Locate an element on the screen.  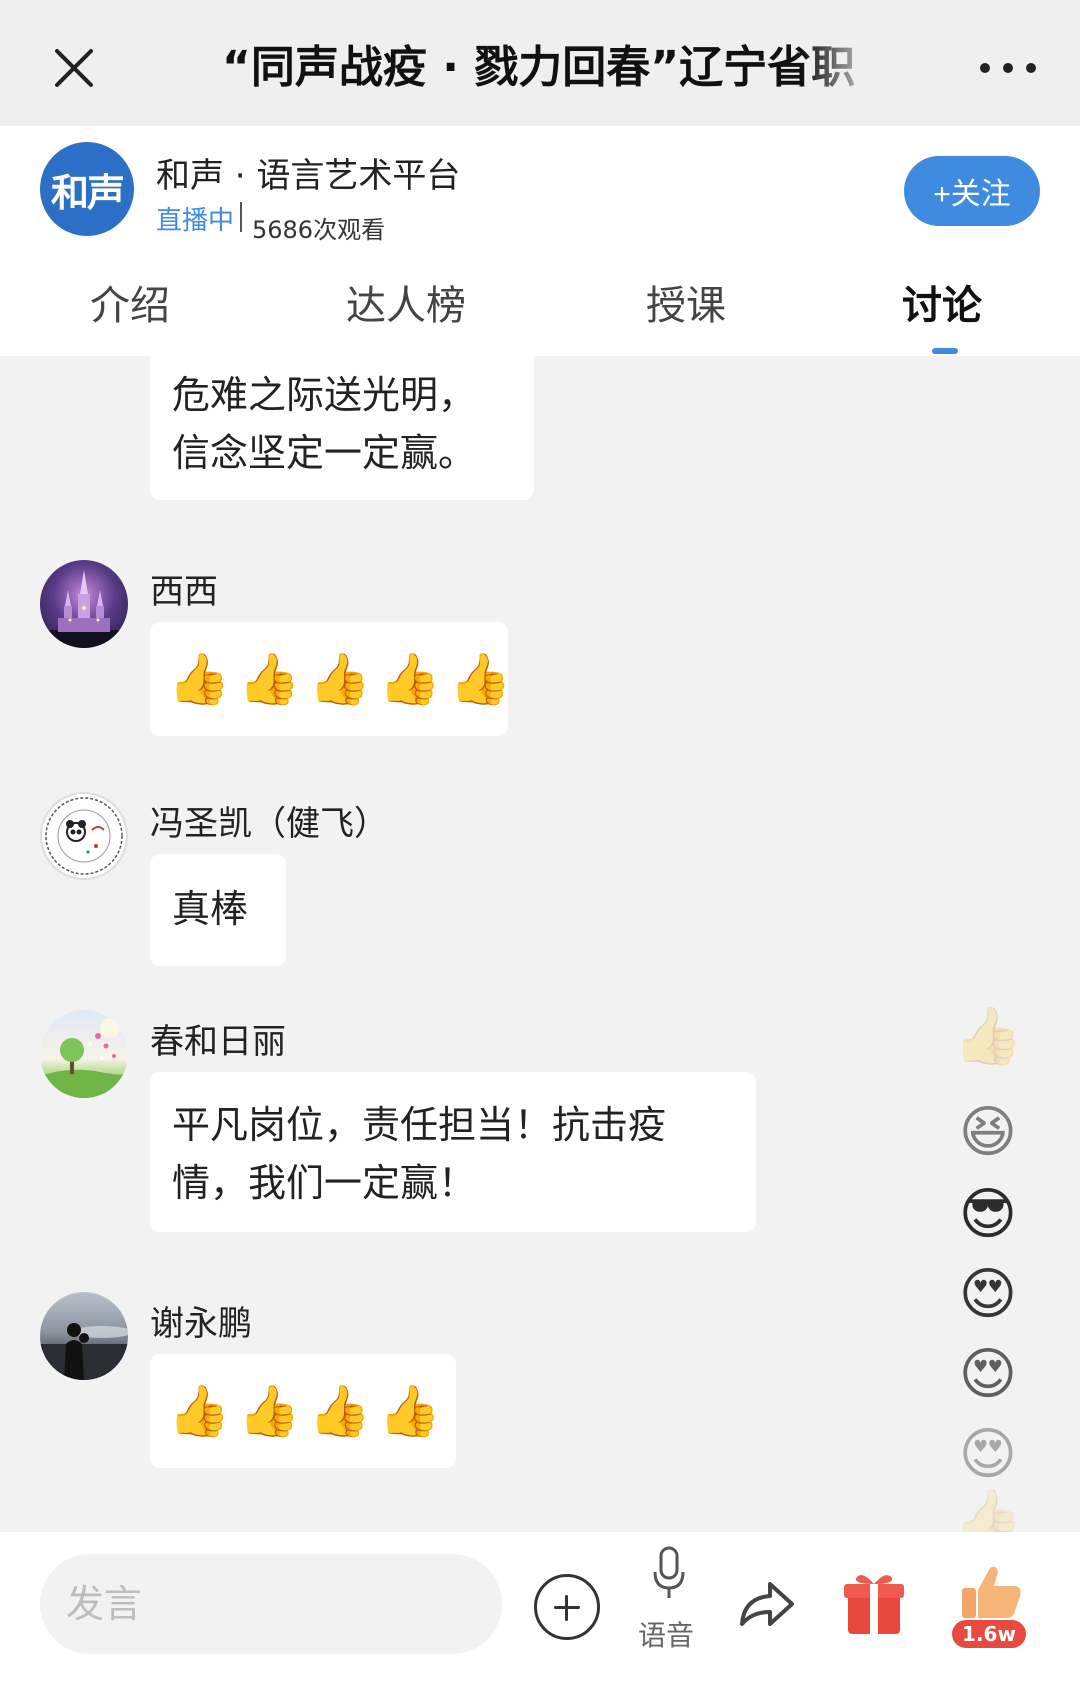
gift-icon is located at coordinates (874, 1604).